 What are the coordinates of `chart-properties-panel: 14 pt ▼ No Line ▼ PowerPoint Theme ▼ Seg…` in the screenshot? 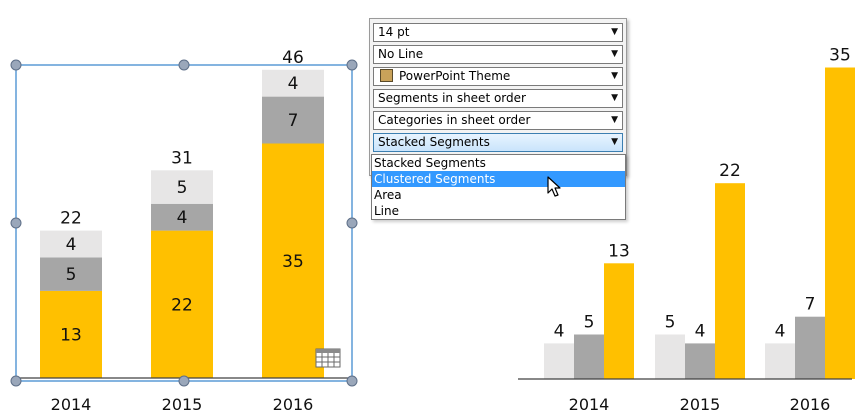 It's located at (498, 97).